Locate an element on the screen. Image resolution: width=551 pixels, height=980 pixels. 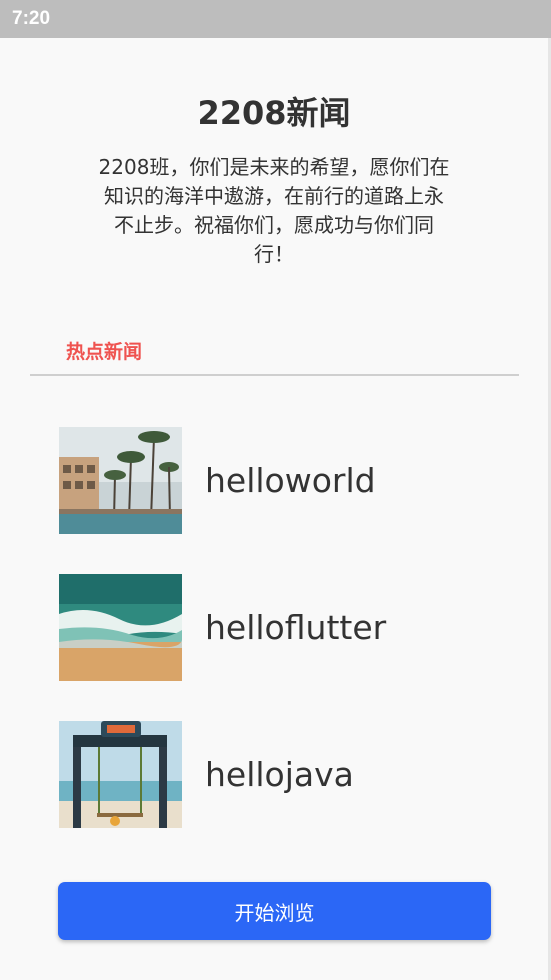
news-item-helloflutter: helloflutter is located at coordinates (279, 627).